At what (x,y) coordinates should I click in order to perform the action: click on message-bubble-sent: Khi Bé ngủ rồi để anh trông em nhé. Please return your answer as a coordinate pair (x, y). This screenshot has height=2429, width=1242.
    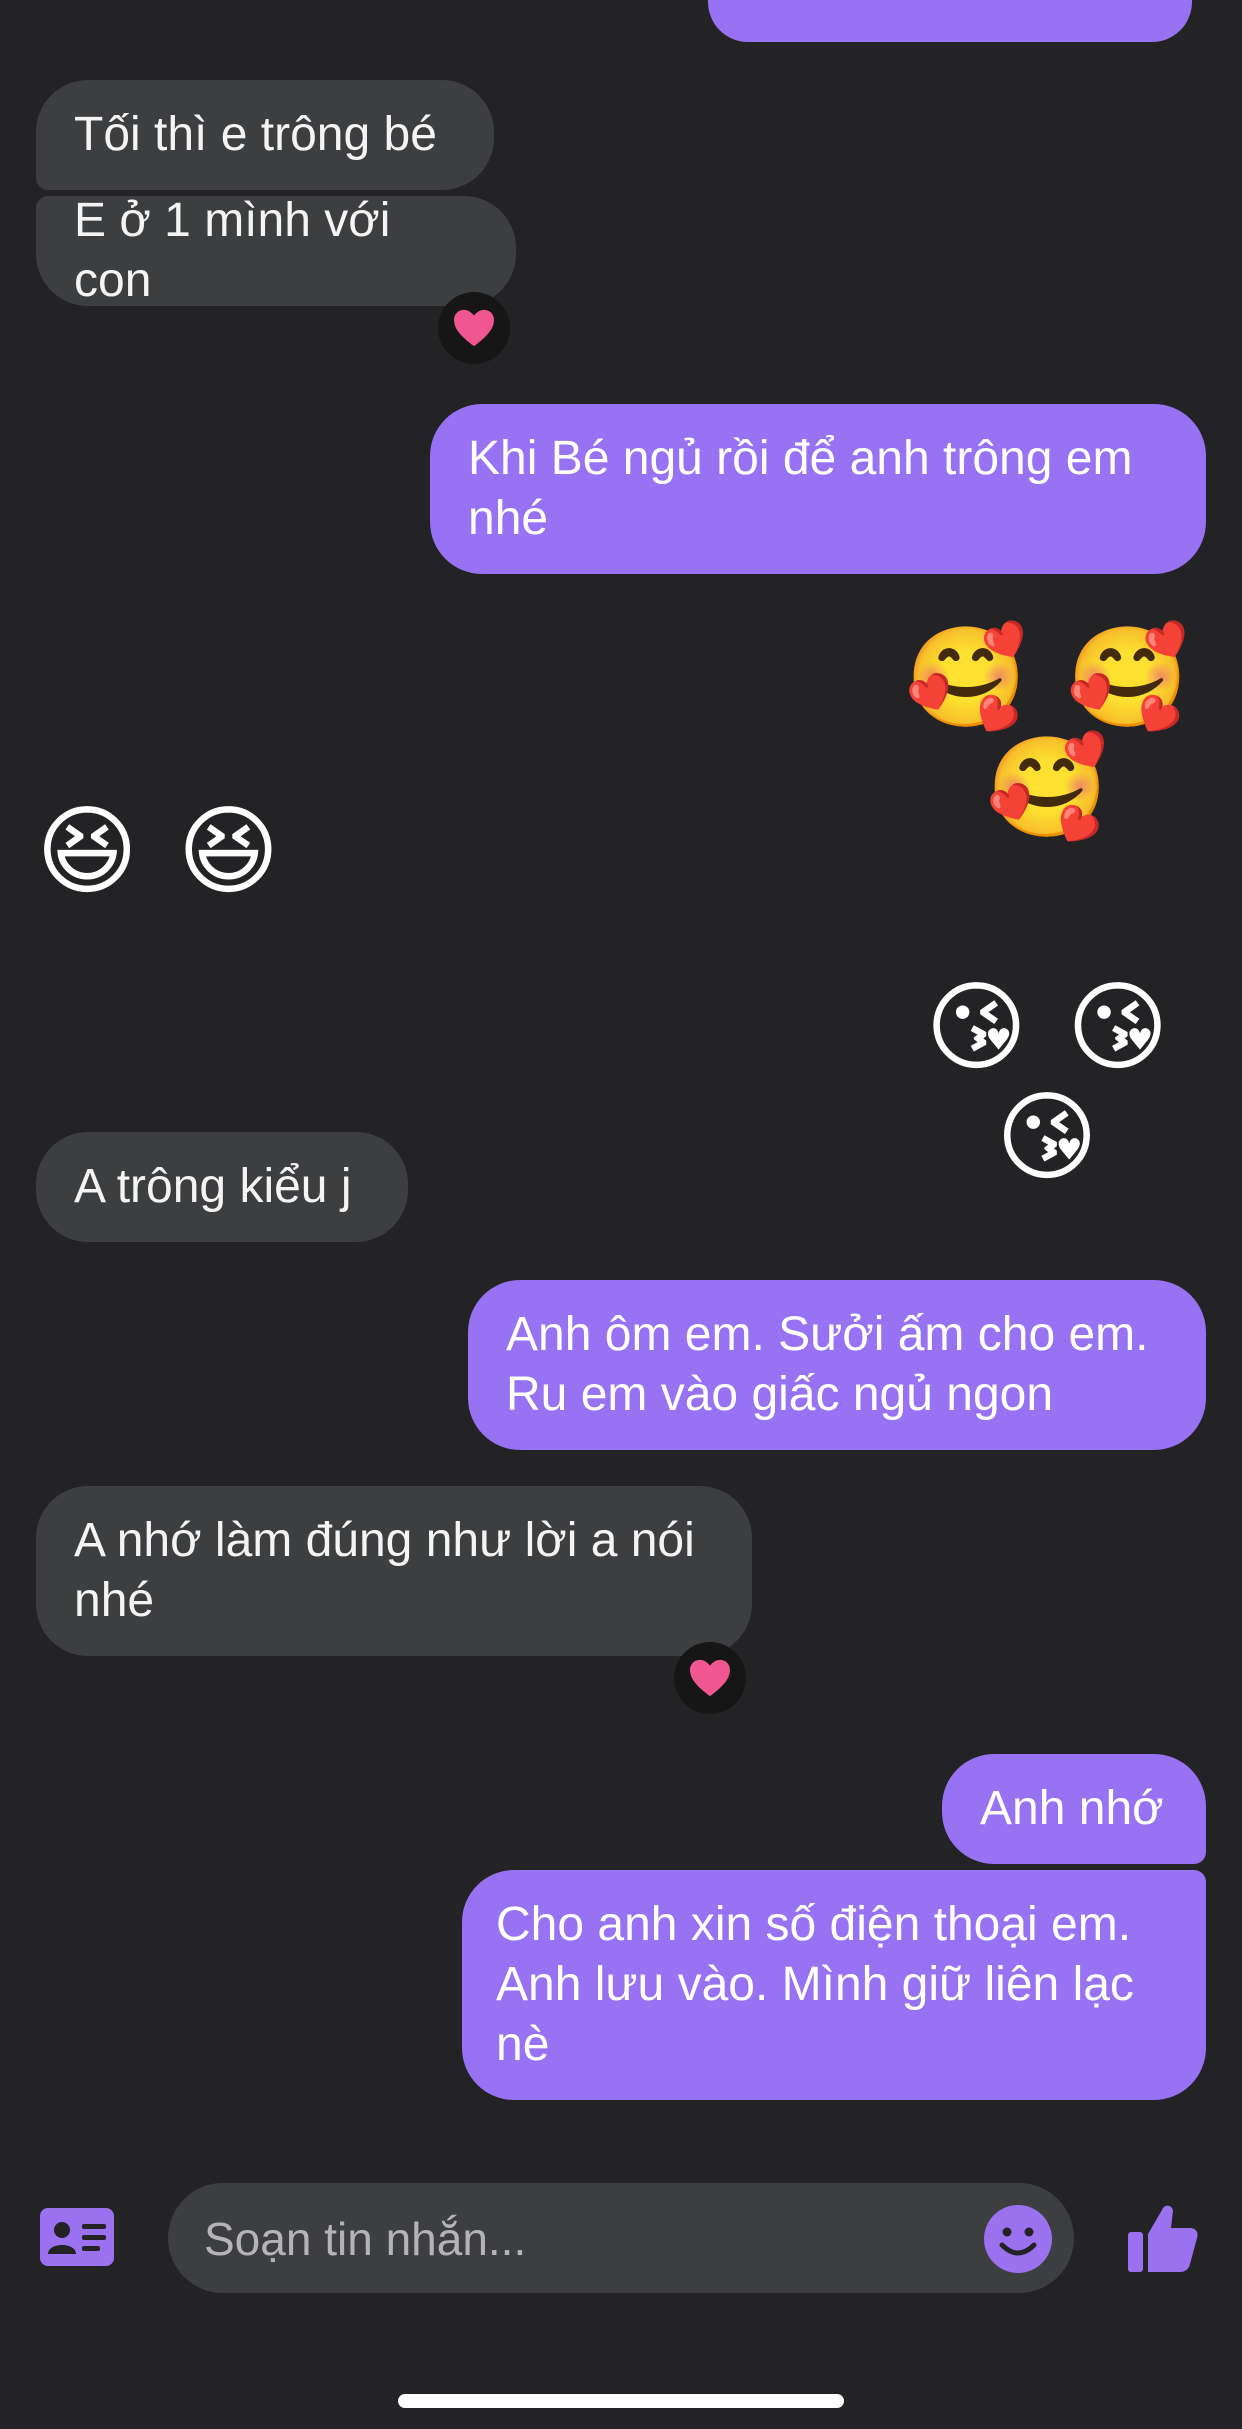
    Looking at the image, I should click on (818, 489).